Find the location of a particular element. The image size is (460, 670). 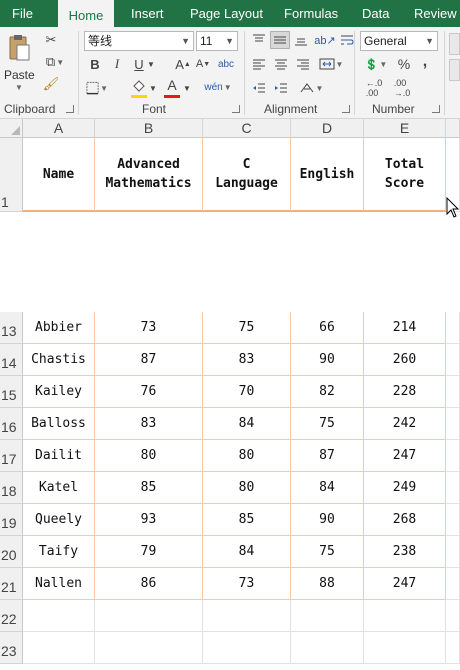

cell-name: Dailit is located at coordinates (59, 456).